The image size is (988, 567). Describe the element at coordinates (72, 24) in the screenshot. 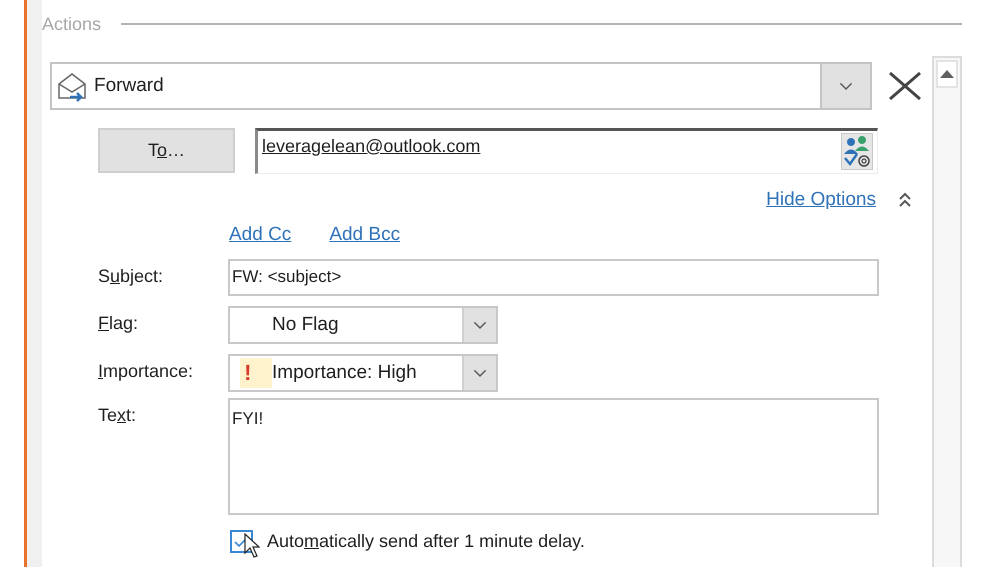

I see `section-legend: Actions` at that location.